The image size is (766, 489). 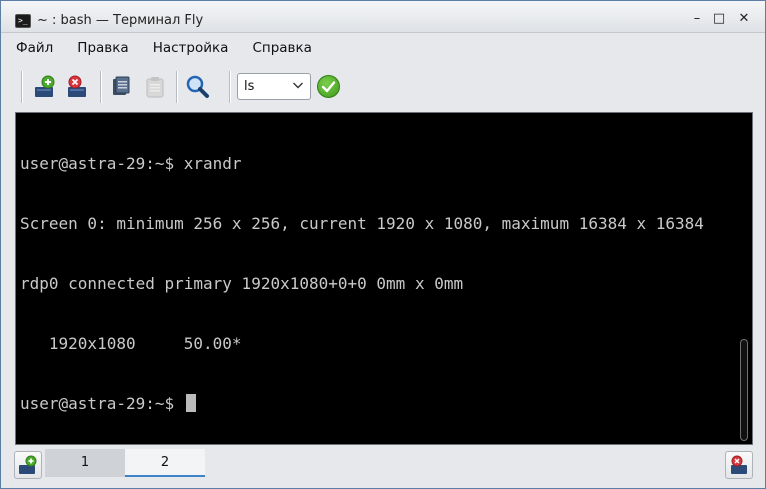 I want to click on terminal-prompt: user@astra-29:~$, so click(x=102, y=403).